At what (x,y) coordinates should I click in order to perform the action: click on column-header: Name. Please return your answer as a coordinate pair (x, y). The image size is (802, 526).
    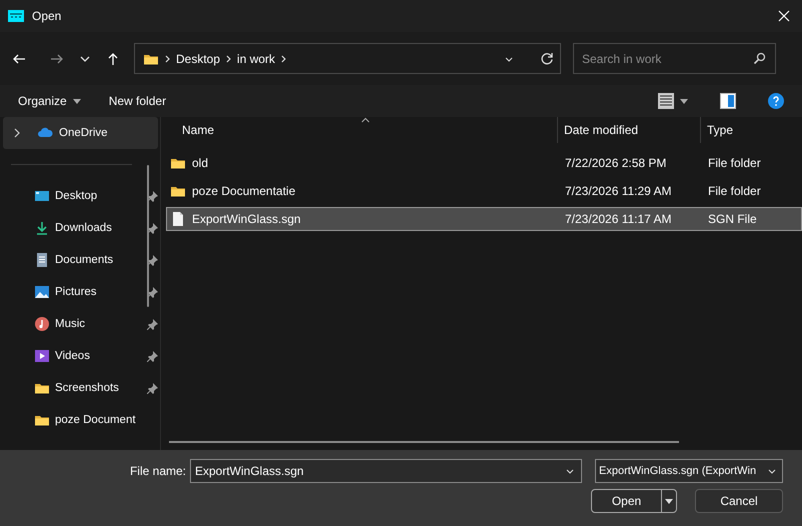
    Looking at the image, I should click on (362, 130).